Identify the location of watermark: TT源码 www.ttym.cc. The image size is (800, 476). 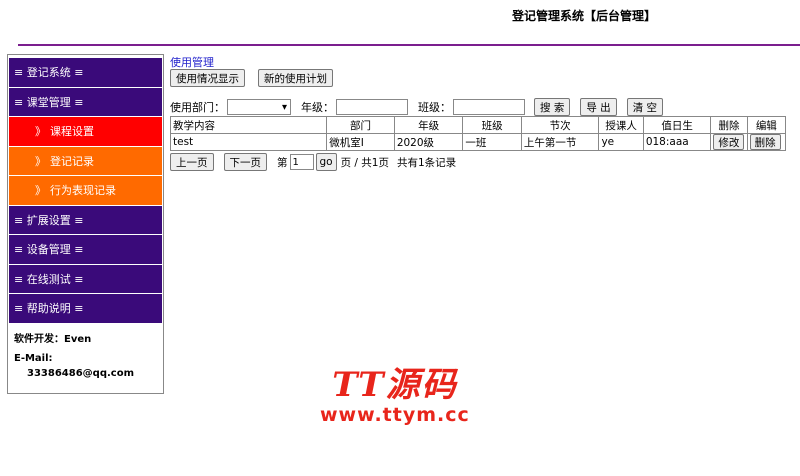
(395, 396).